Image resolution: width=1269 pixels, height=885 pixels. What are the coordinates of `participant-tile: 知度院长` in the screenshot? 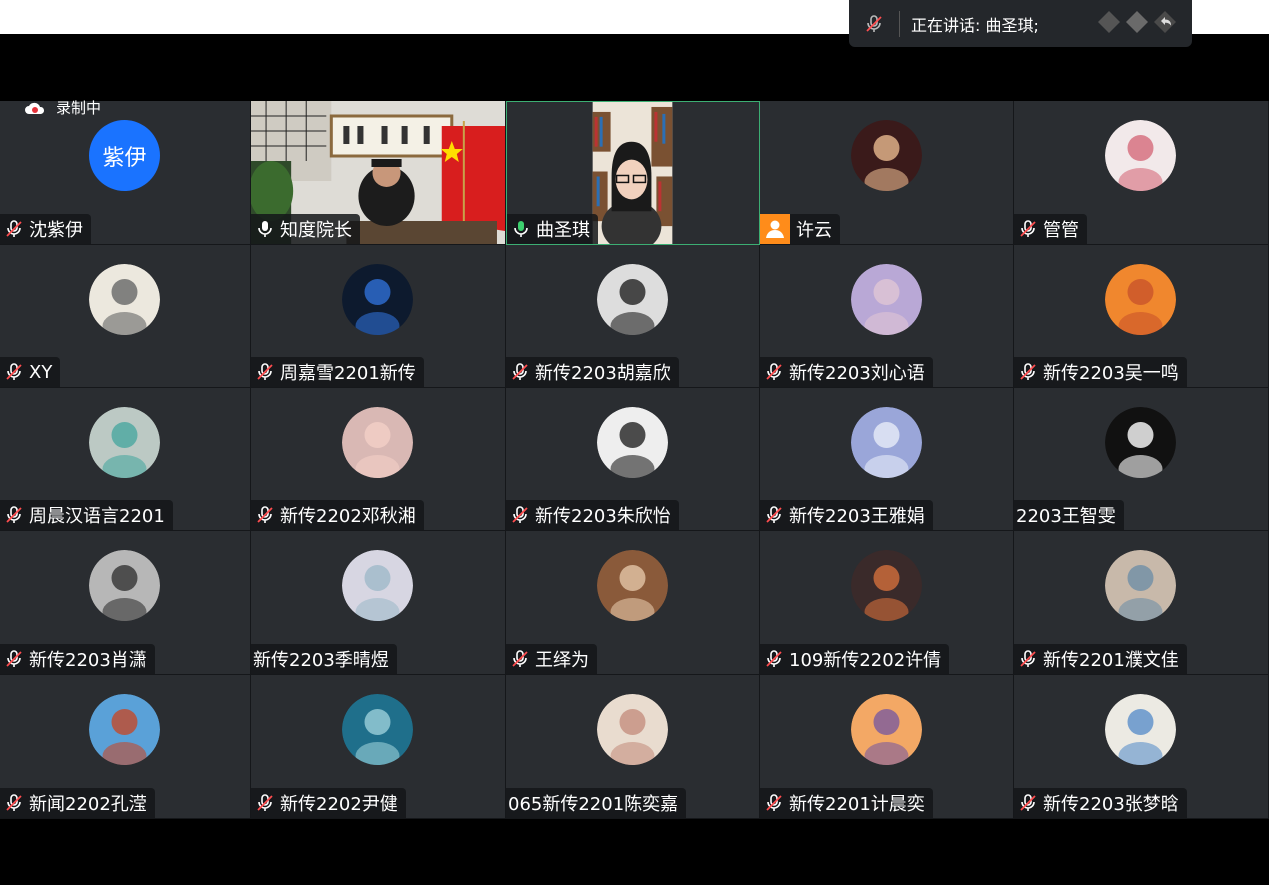 It's located at (378, 173).